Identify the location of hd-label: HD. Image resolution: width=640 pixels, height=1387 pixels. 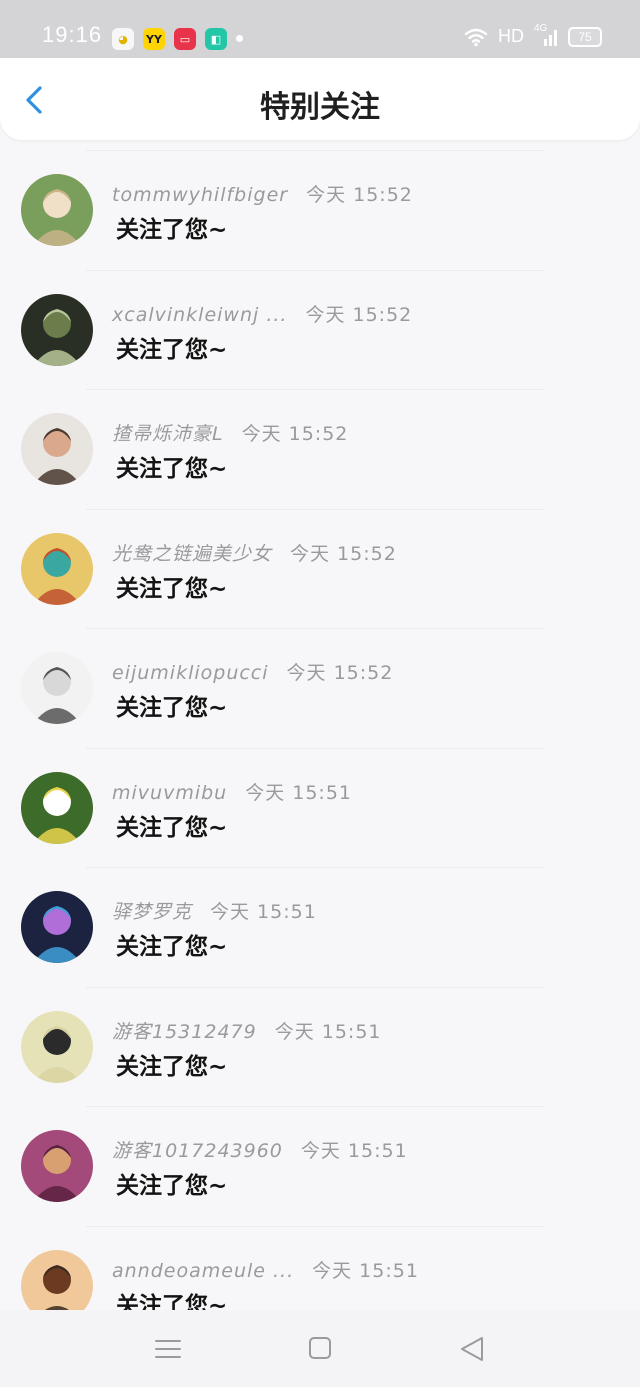
(511, 36).